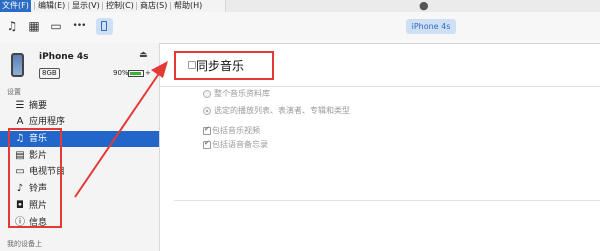  I want to click on battery-icon, so click(136, 73).